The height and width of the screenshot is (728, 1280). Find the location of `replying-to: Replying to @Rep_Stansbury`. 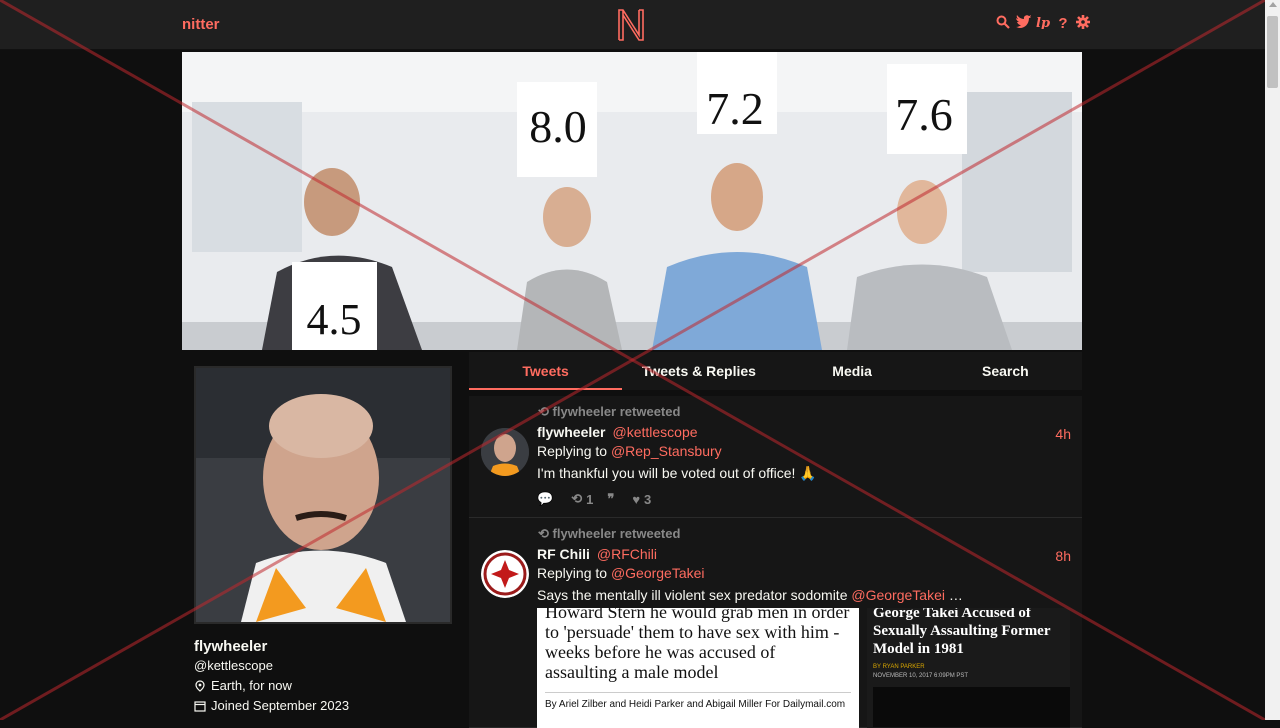

replying-to: Replying to @Rep_Stansbury is located at coordinates (804, 451).